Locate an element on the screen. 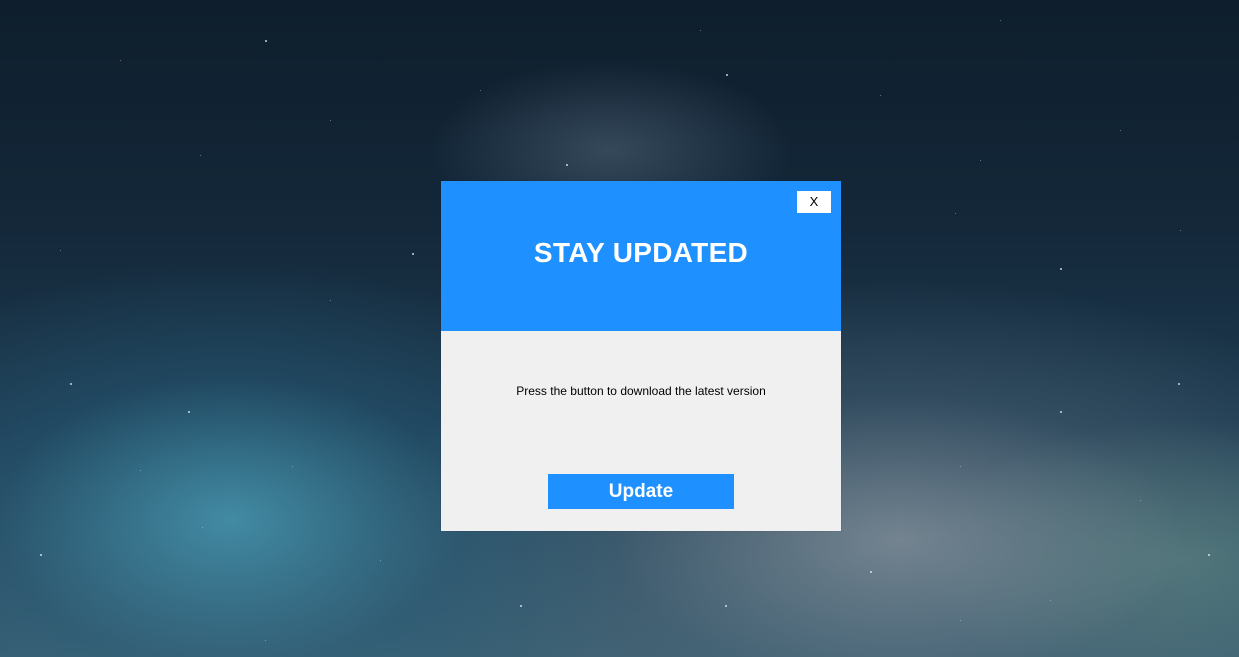 This screenshot has width=1239, height=657. popup-header: X STAY UPDATED is located at coordinates (641, 256).